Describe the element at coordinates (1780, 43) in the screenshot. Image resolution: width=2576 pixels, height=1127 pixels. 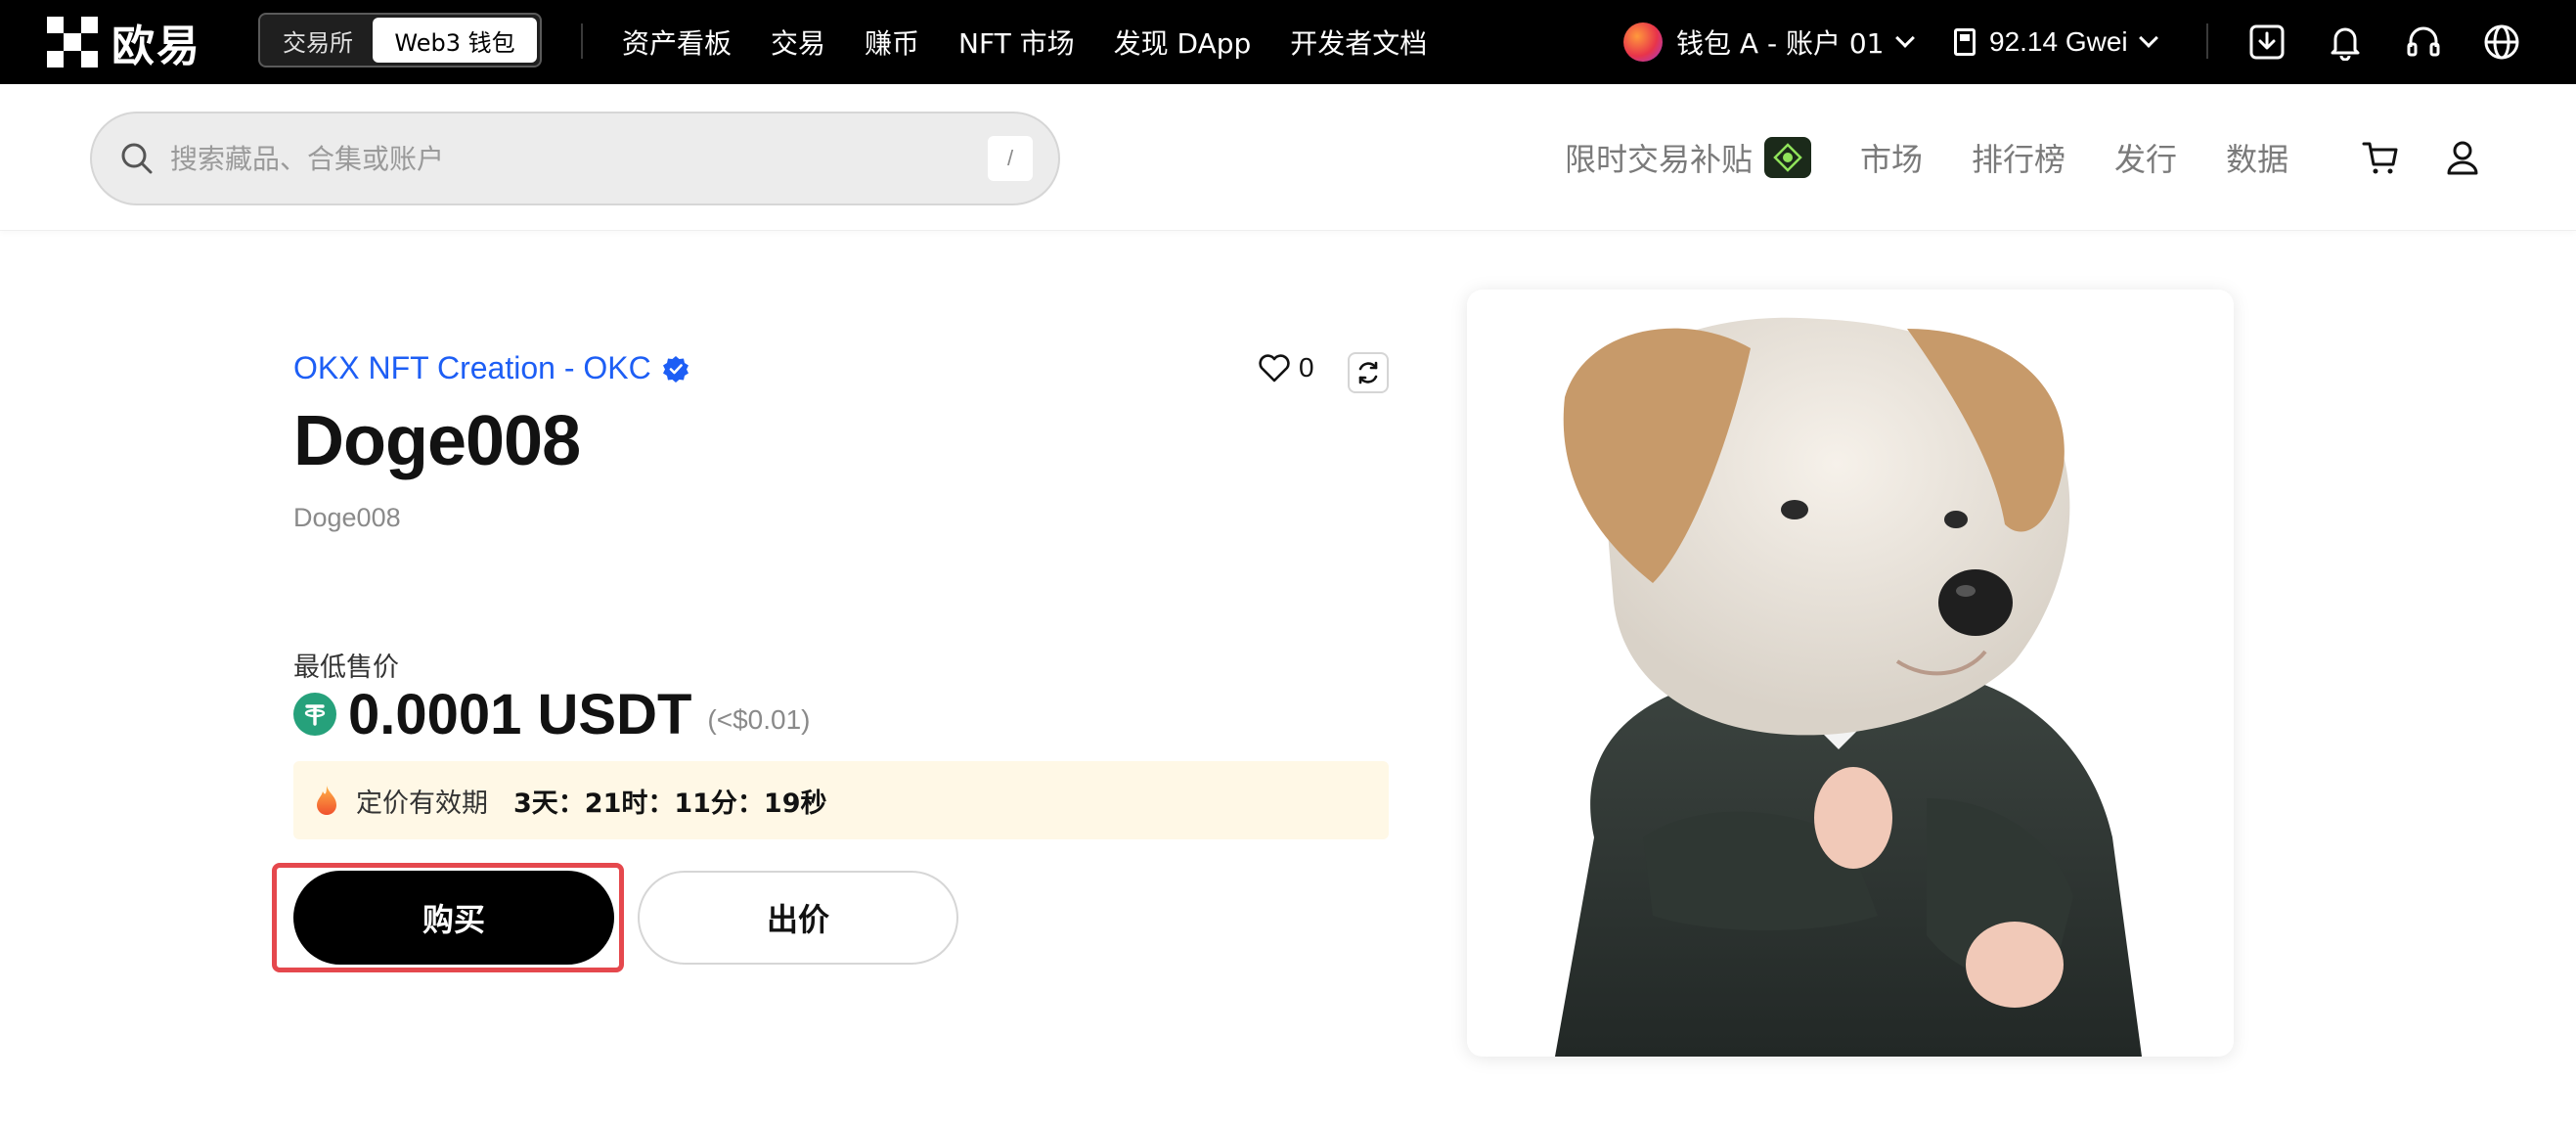
I see `wallet-label: 钱包 A - 账户 01` at that location.